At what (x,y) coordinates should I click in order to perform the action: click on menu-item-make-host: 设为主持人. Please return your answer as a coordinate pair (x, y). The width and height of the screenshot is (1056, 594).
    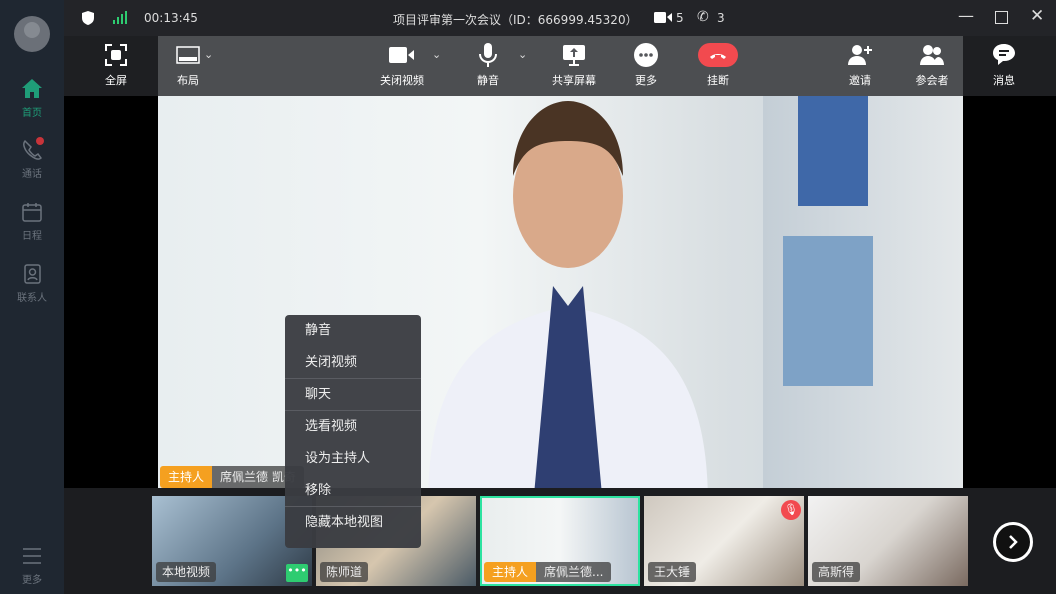
    Looking at the image, I should click on (353, 459).